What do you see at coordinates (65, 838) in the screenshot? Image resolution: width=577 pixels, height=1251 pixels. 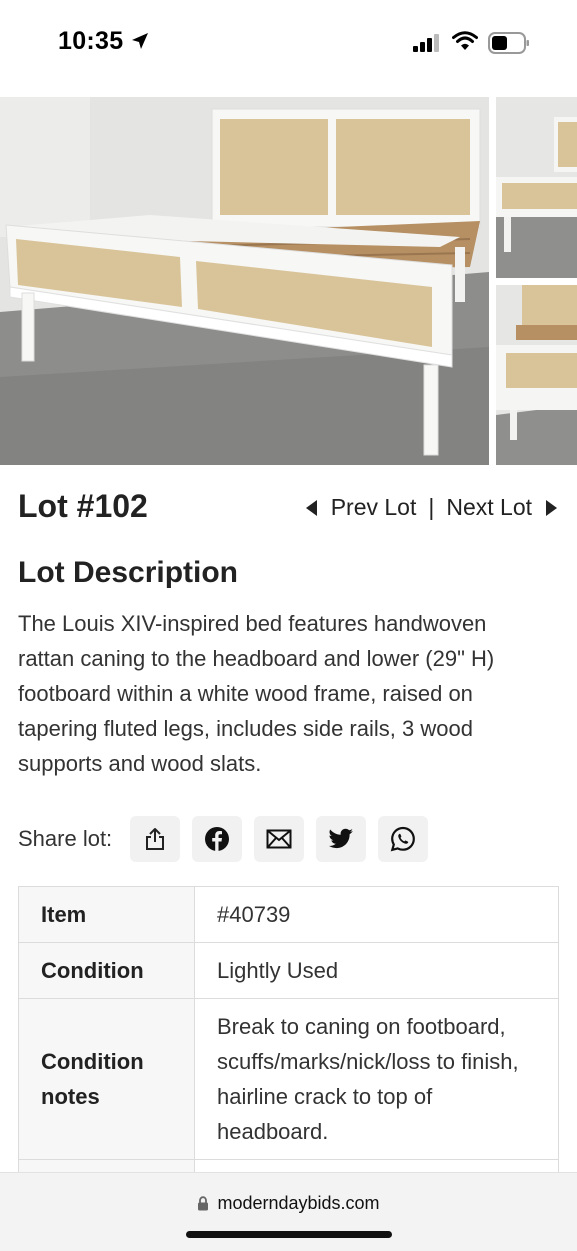 I see `share-label: Share lot:` at bounding box center [65, 838].